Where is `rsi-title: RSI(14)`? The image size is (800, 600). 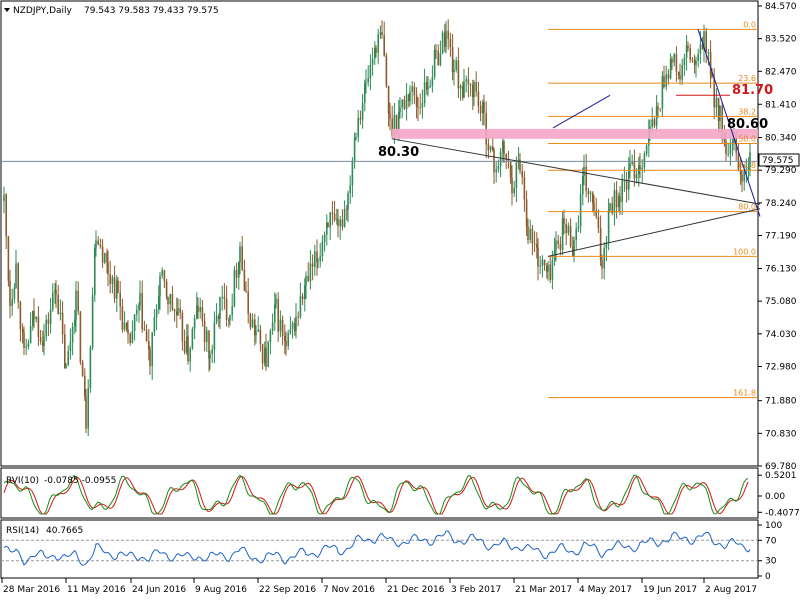 rsi-title: RSI(14) is located at coordinates (22, 531).